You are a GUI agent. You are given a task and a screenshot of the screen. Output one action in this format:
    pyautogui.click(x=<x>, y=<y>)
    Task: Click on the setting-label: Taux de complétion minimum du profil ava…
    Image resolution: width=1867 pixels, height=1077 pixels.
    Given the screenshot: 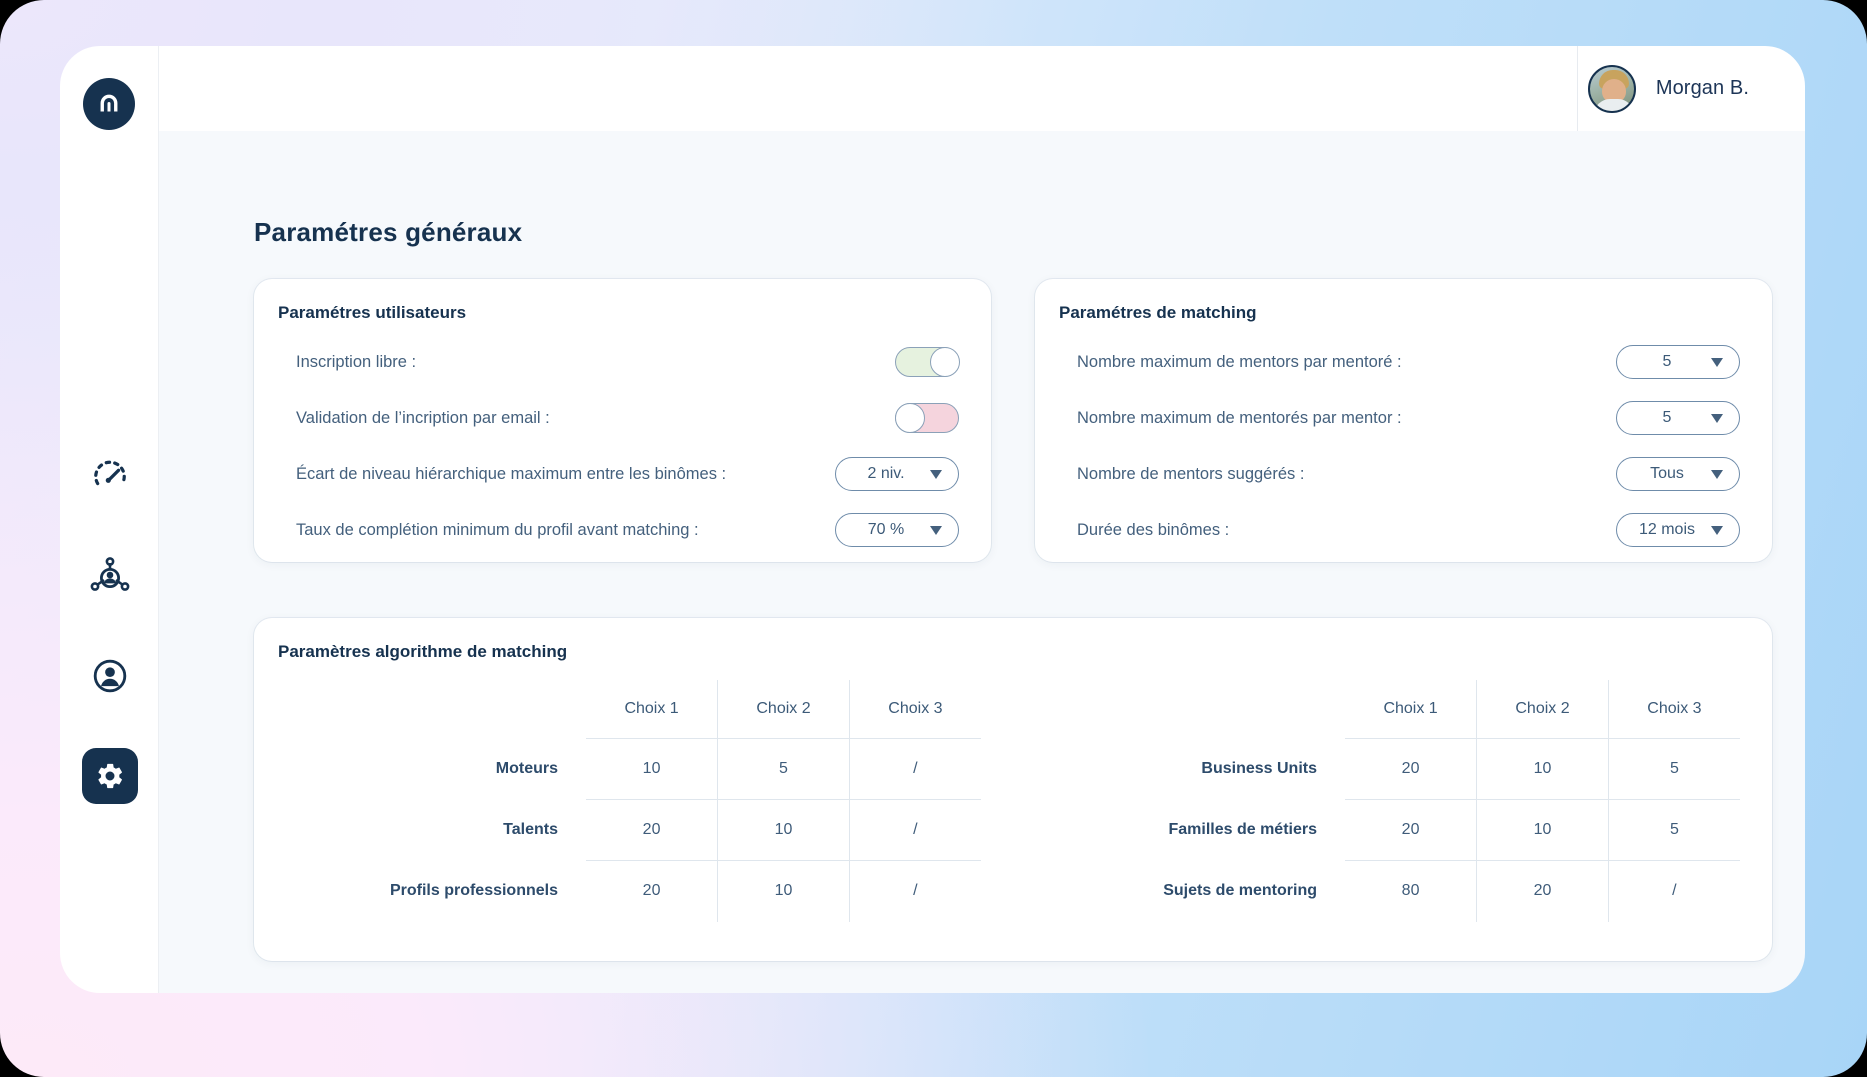 What is the action you would take?
    pyautogui.click(x=497, y=529)
    